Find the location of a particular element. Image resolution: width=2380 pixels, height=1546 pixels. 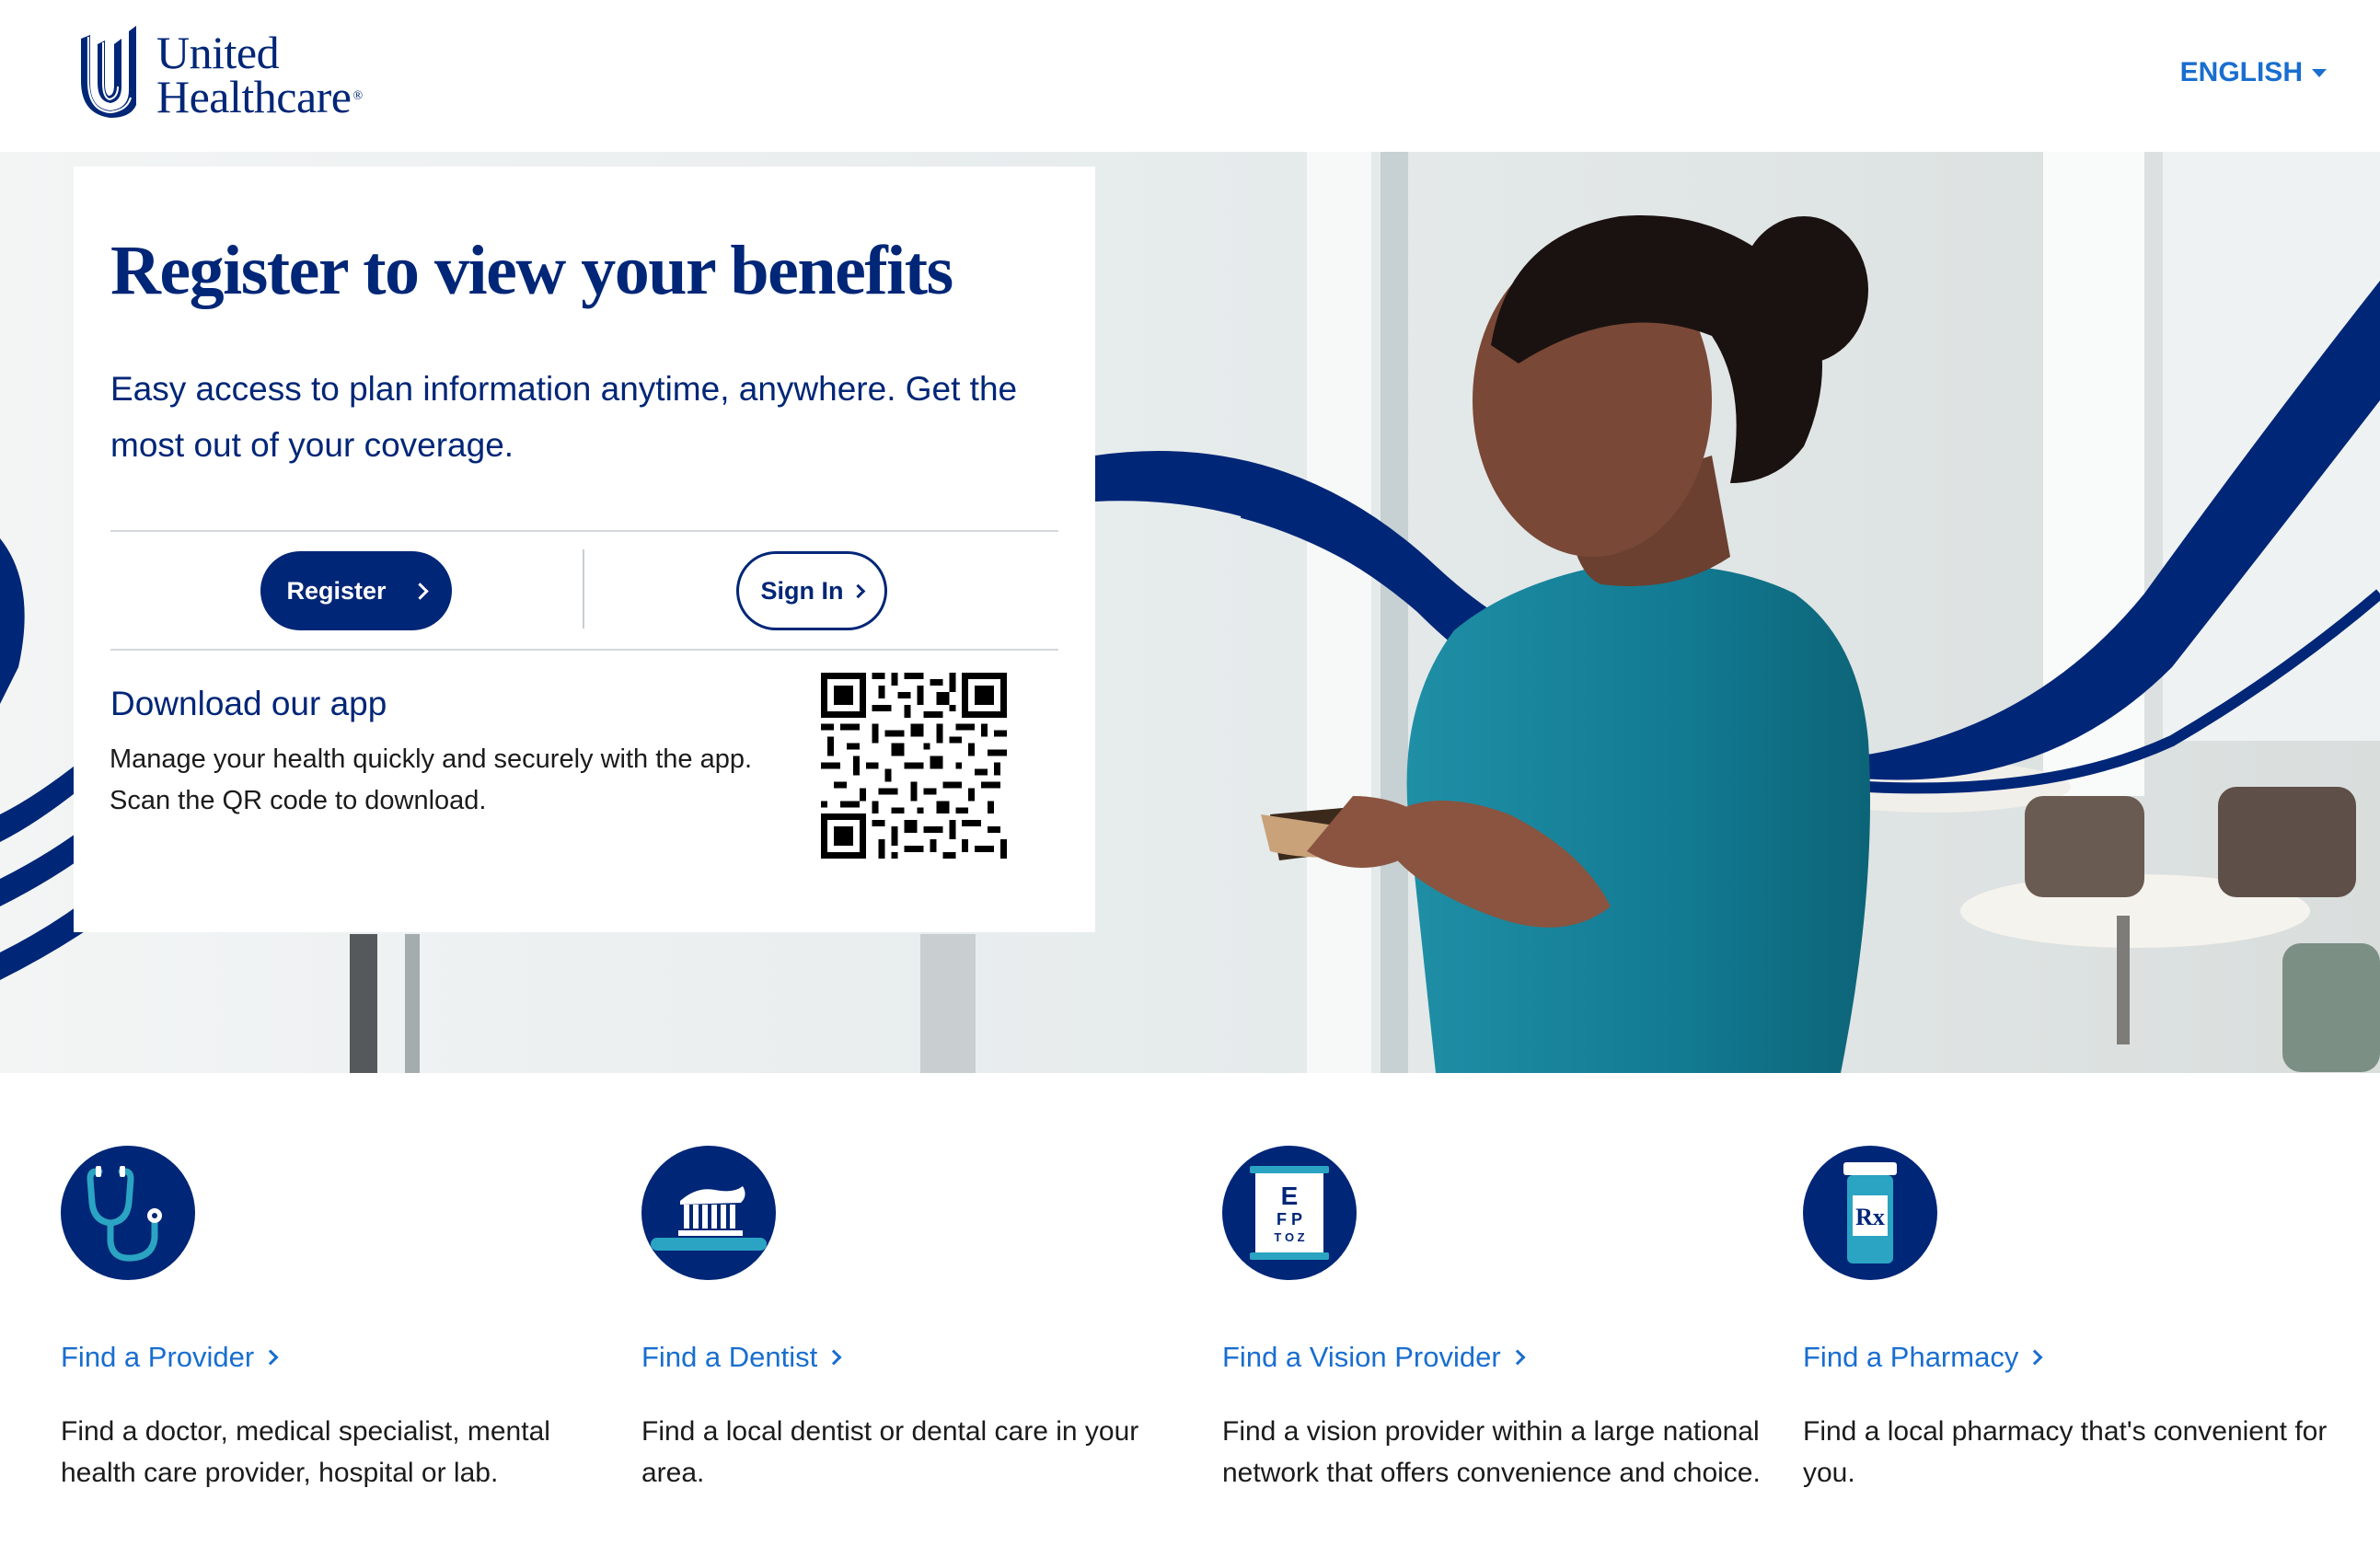

unitedhealthcare-logo: United Healthcare ® is located at coordinates (221, 74).